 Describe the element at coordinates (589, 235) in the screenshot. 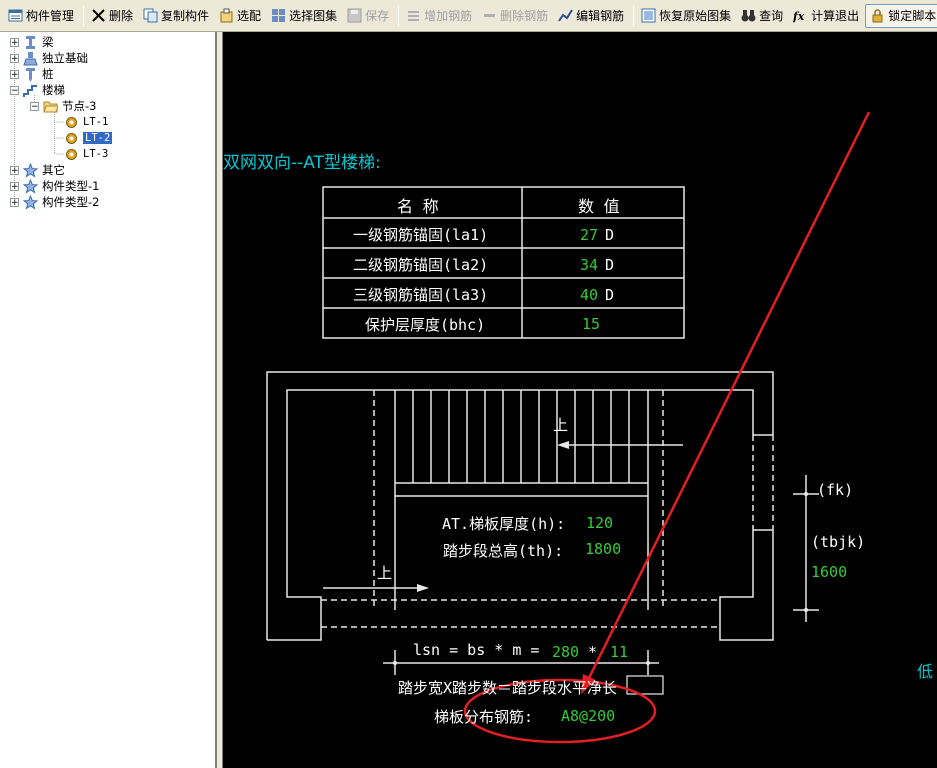

I see `table-row-value: 27` at that location.